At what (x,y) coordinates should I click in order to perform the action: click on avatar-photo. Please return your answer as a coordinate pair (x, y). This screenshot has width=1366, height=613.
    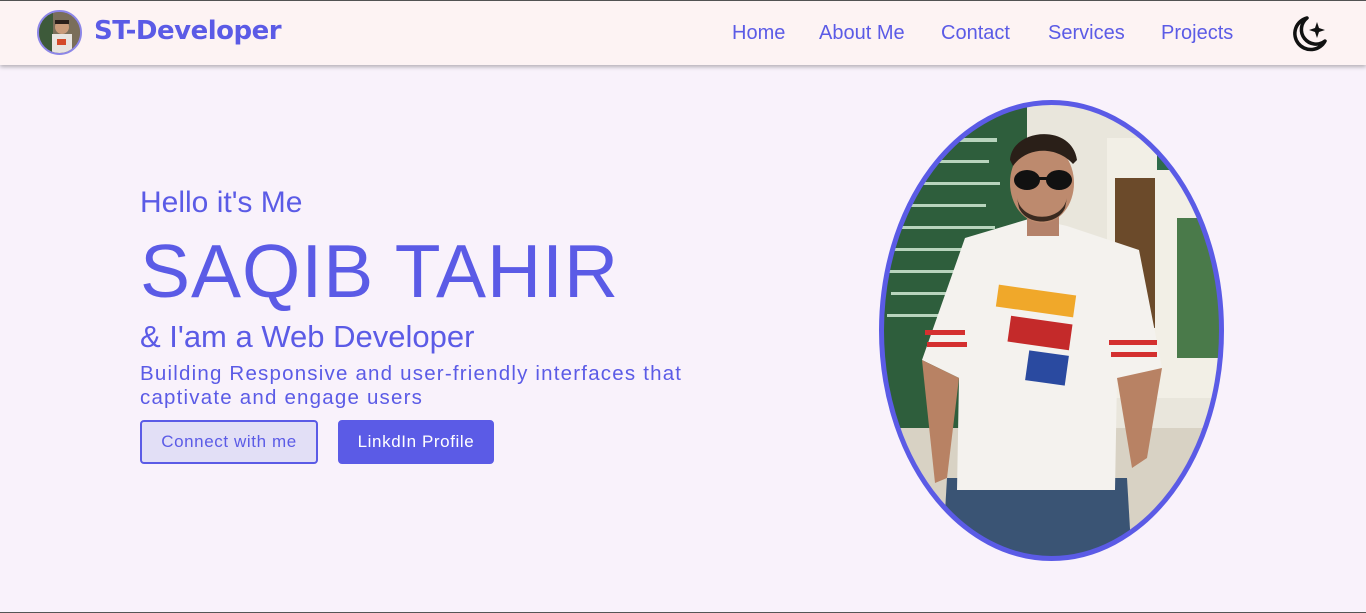
    Looking at the image, I should click on (59, 32).